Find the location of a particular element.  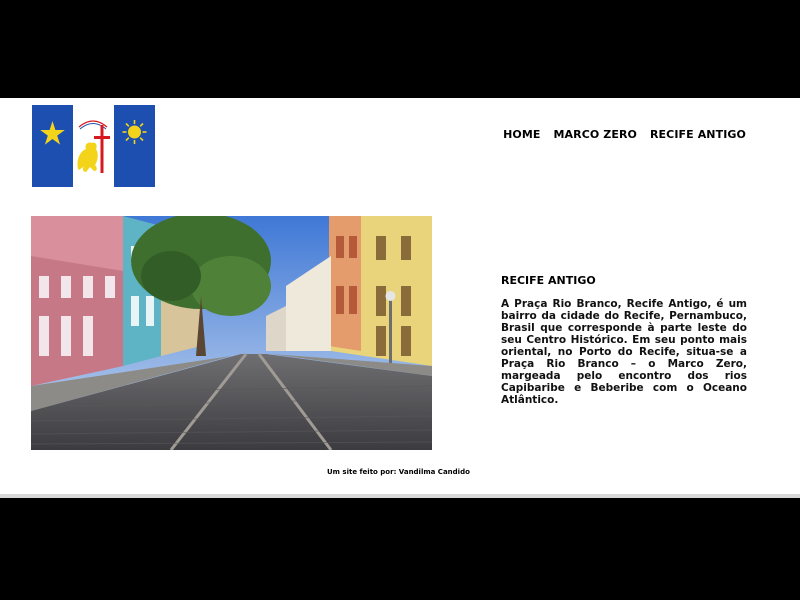

nav-marco-zero-link: MARCO ZERO is located at coordinates (595, 134).